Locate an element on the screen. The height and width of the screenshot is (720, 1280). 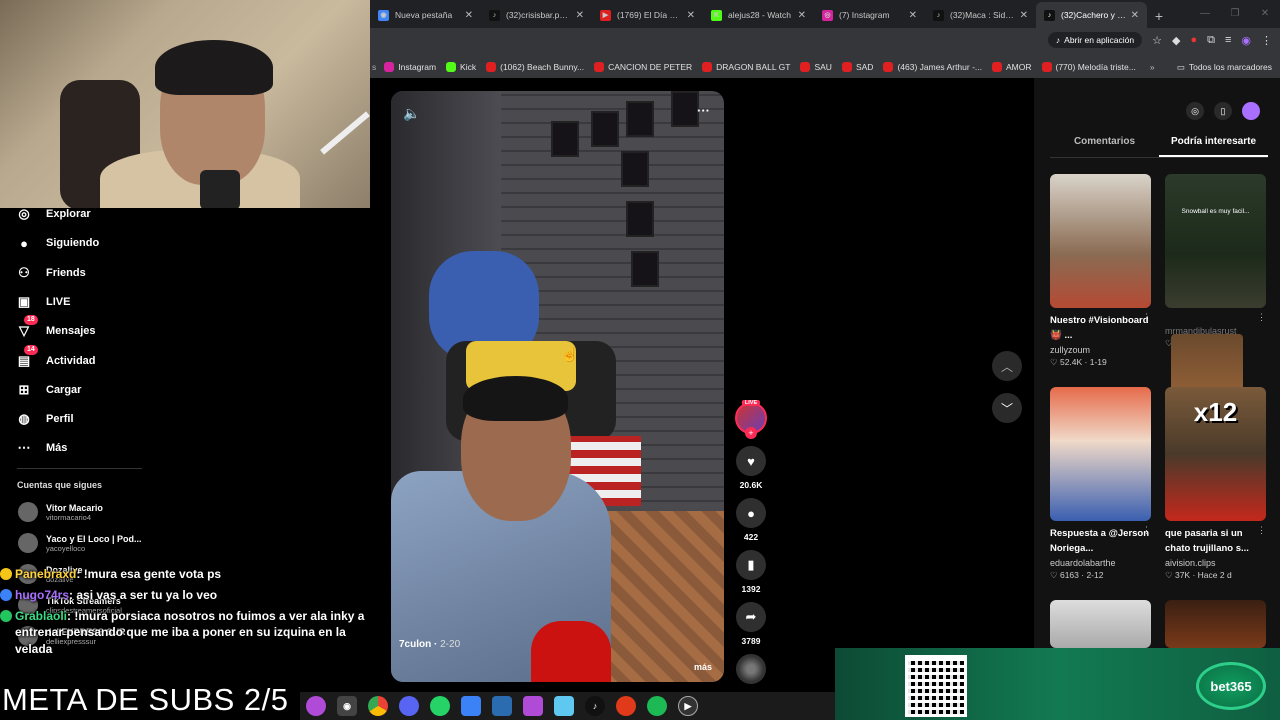
bookmark-item: SAD is located at coordinates (857, 67).